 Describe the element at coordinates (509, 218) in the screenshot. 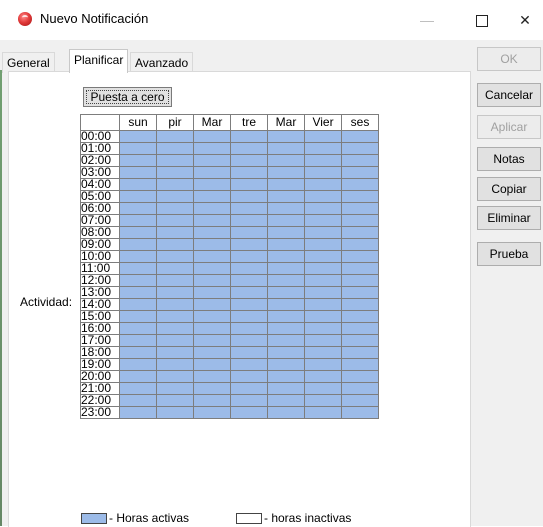

I see `delete-button: Eliminar` at that location.